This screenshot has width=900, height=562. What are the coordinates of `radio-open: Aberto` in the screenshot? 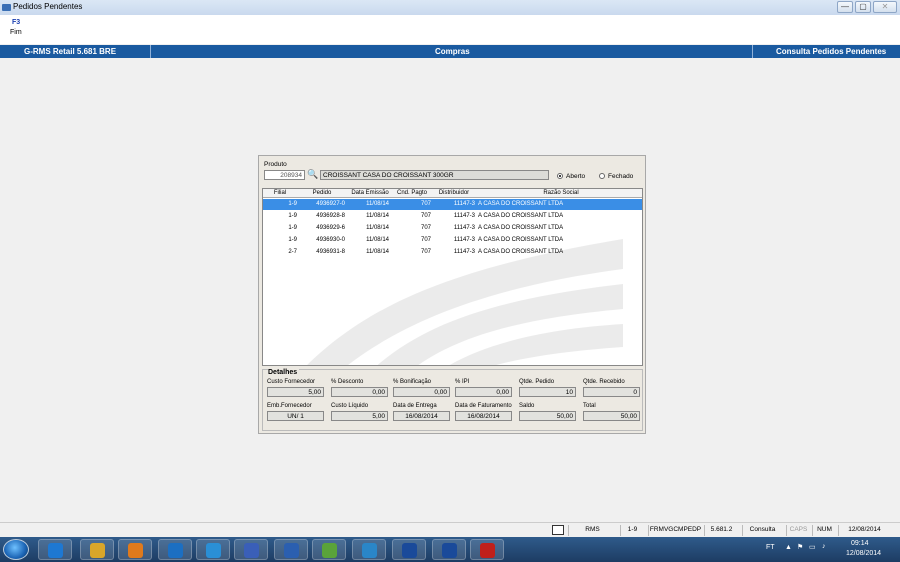 It's located at (571, 176).